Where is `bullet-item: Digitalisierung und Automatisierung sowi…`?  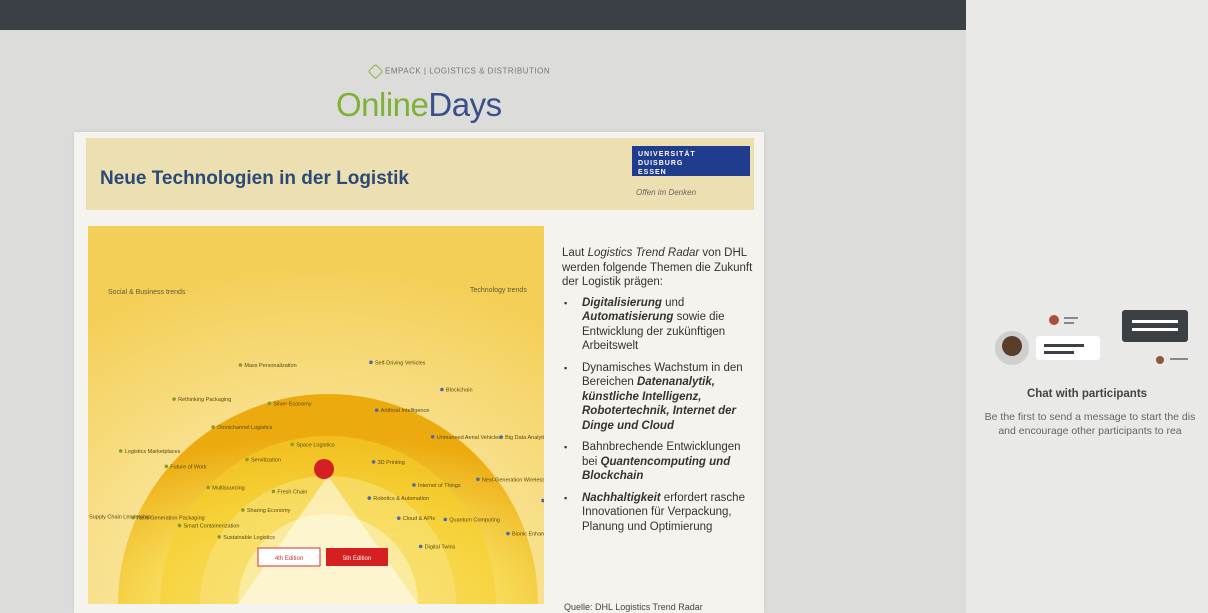 bullet-item: Digitalisierung und Automatisierung sowi… is located at coordinates (661, 325).